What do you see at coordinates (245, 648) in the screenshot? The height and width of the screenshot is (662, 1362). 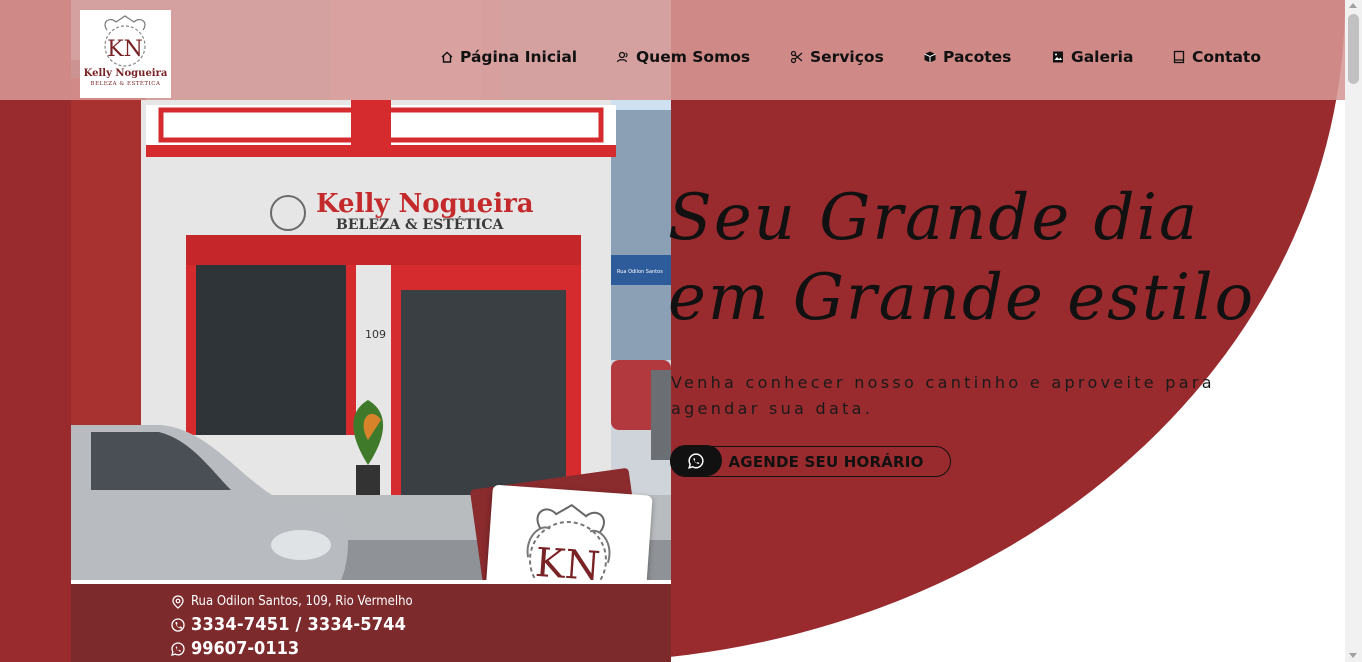 I see `whatsapp-text: 99607-0113` at bounding box center [245, 648].